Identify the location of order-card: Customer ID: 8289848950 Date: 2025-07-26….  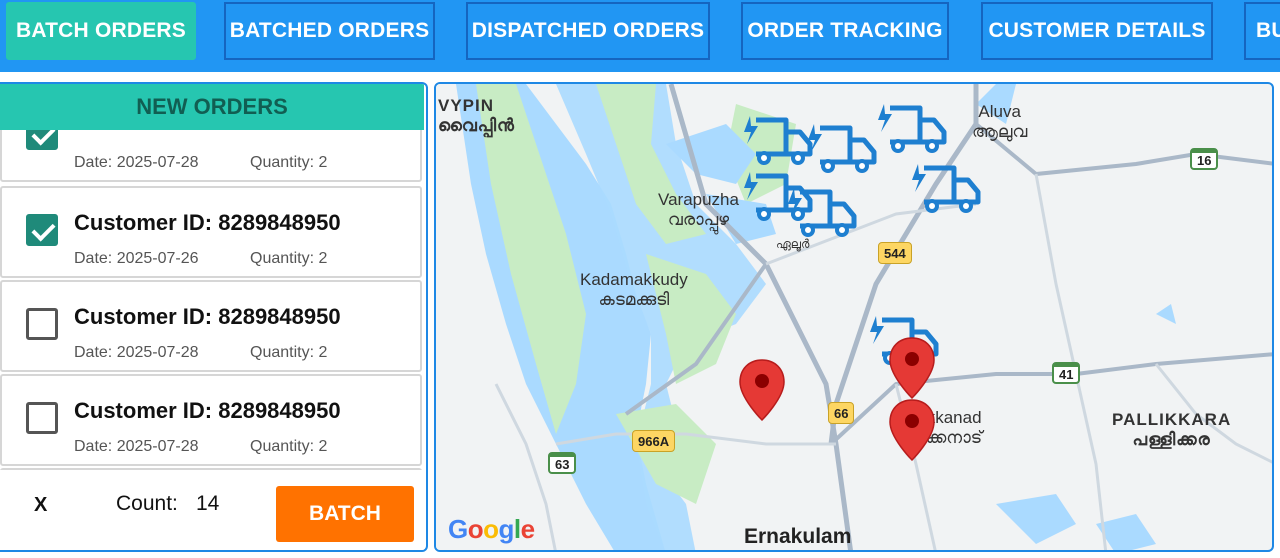
(211, 232).